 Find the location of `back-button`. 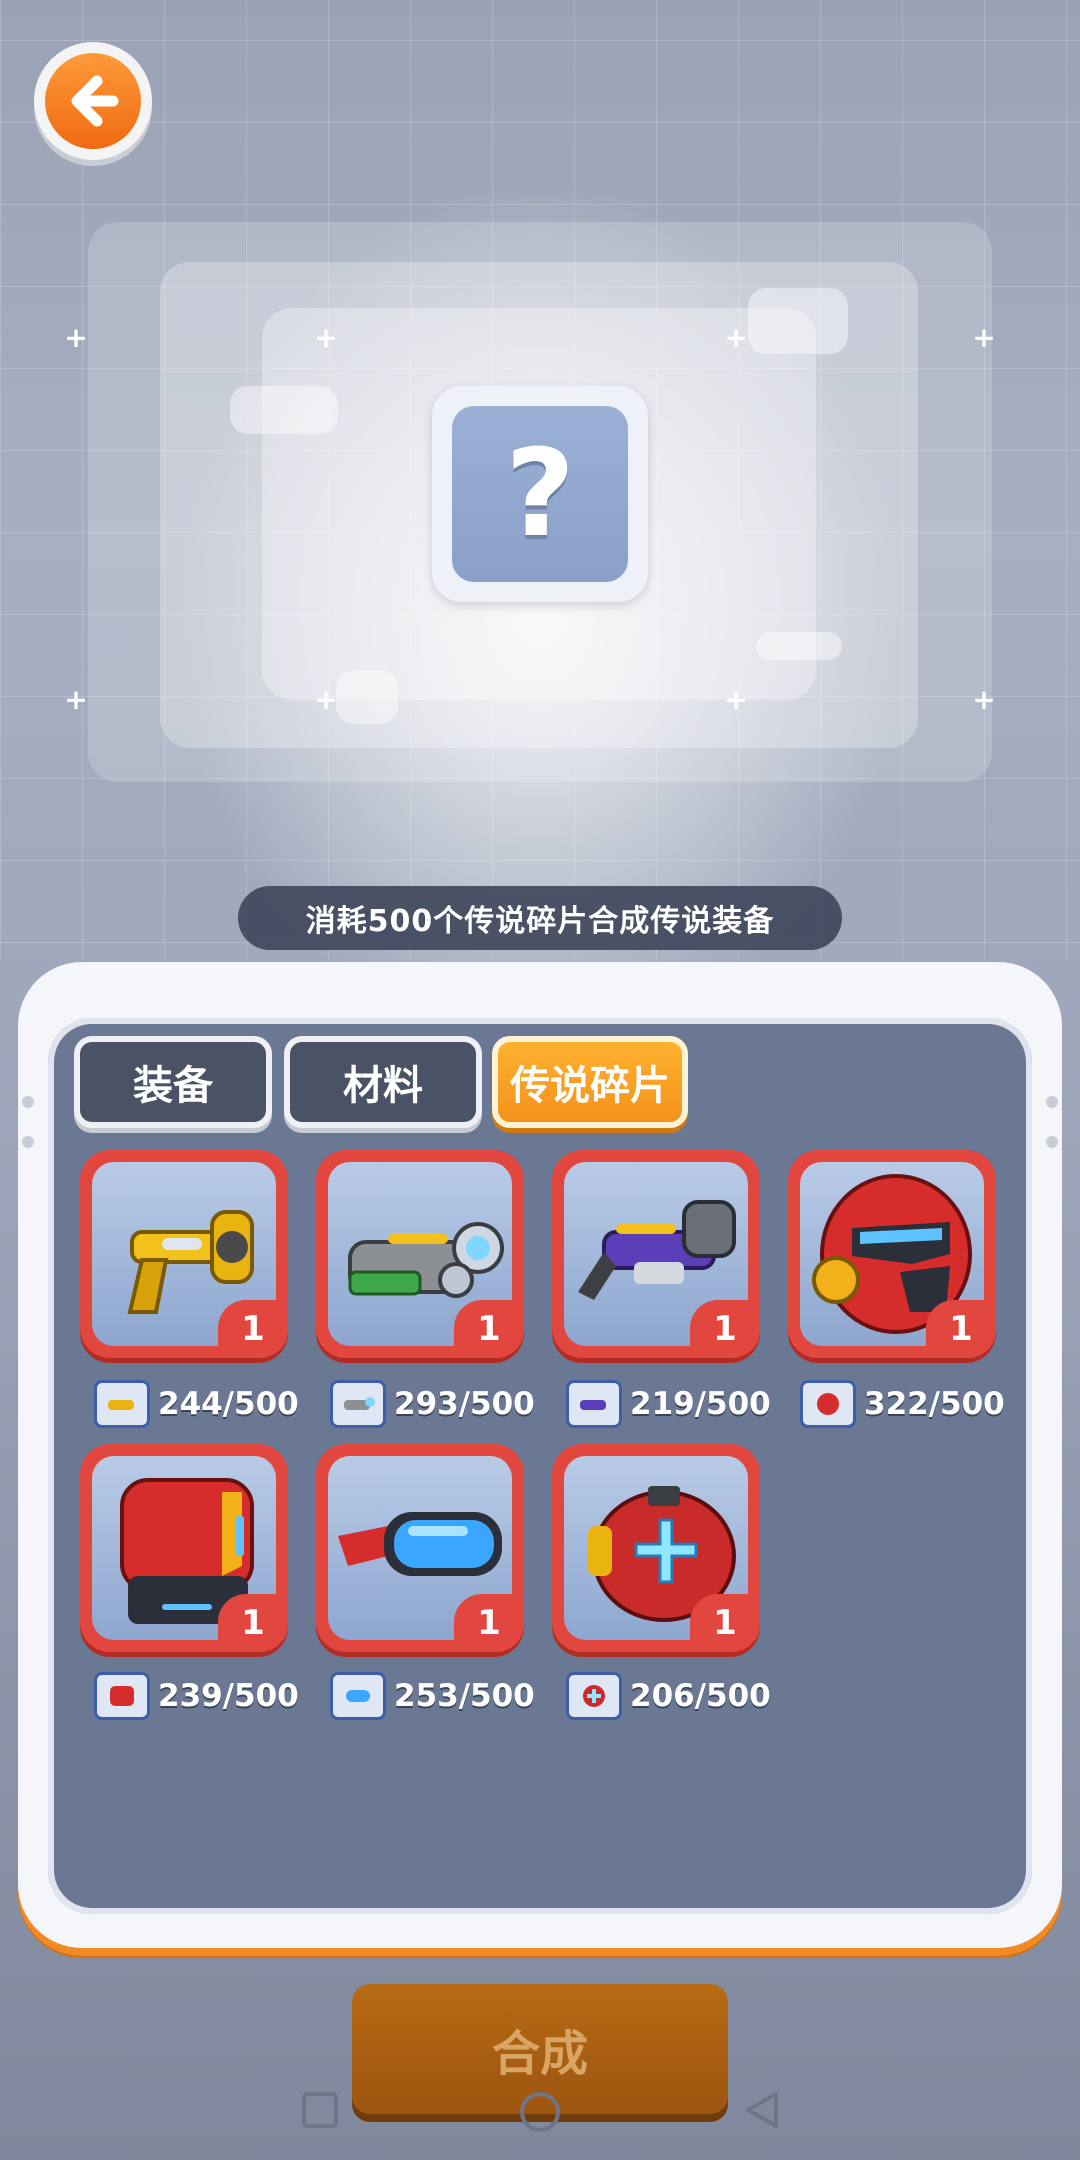

back-button is located at coordinates (93, 101).